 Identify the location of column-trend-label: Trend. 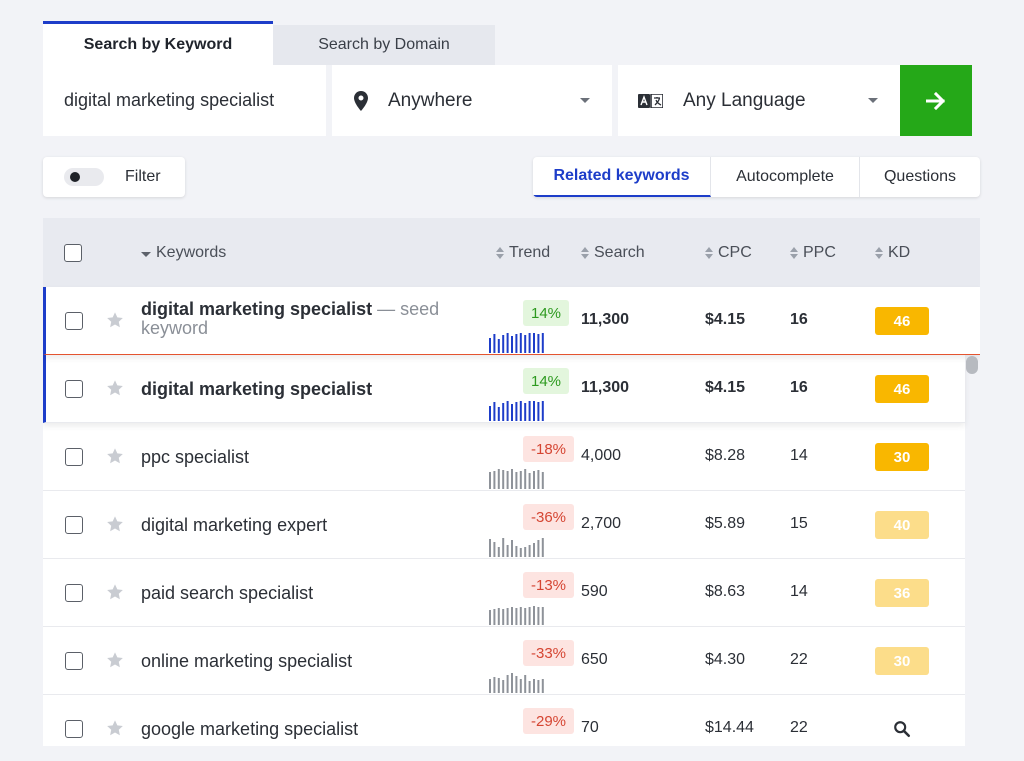
(530, 252).